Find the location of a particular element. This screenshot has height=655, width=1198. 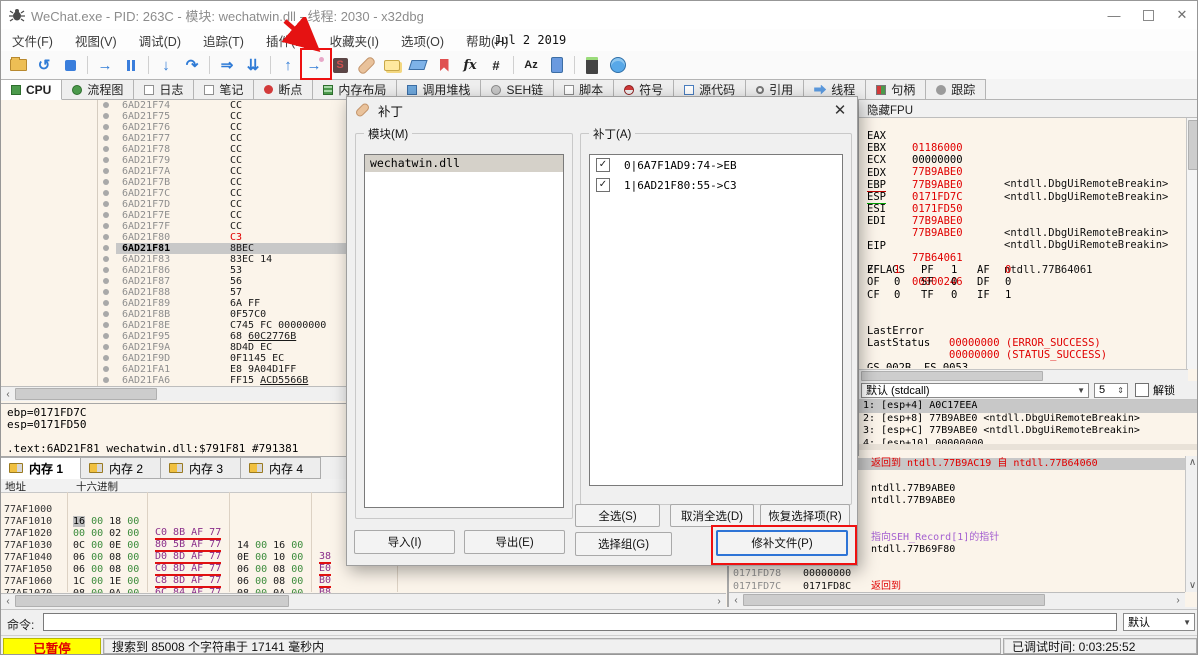

stack-row: 0171FD78 00000000 is located at coordinates (957, 574).